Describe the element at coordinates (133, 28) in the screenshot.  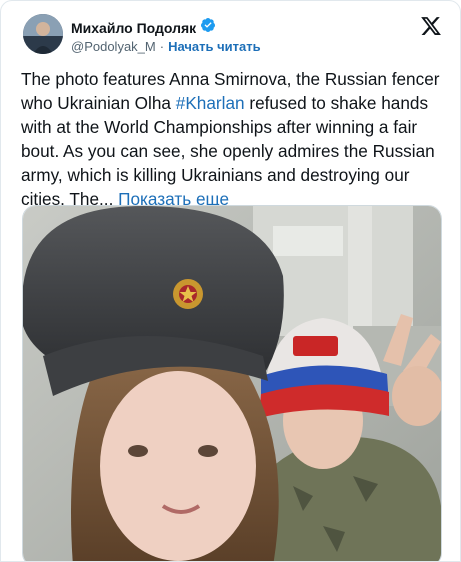
I see `author-name: Михайло Подоляк` at that location.